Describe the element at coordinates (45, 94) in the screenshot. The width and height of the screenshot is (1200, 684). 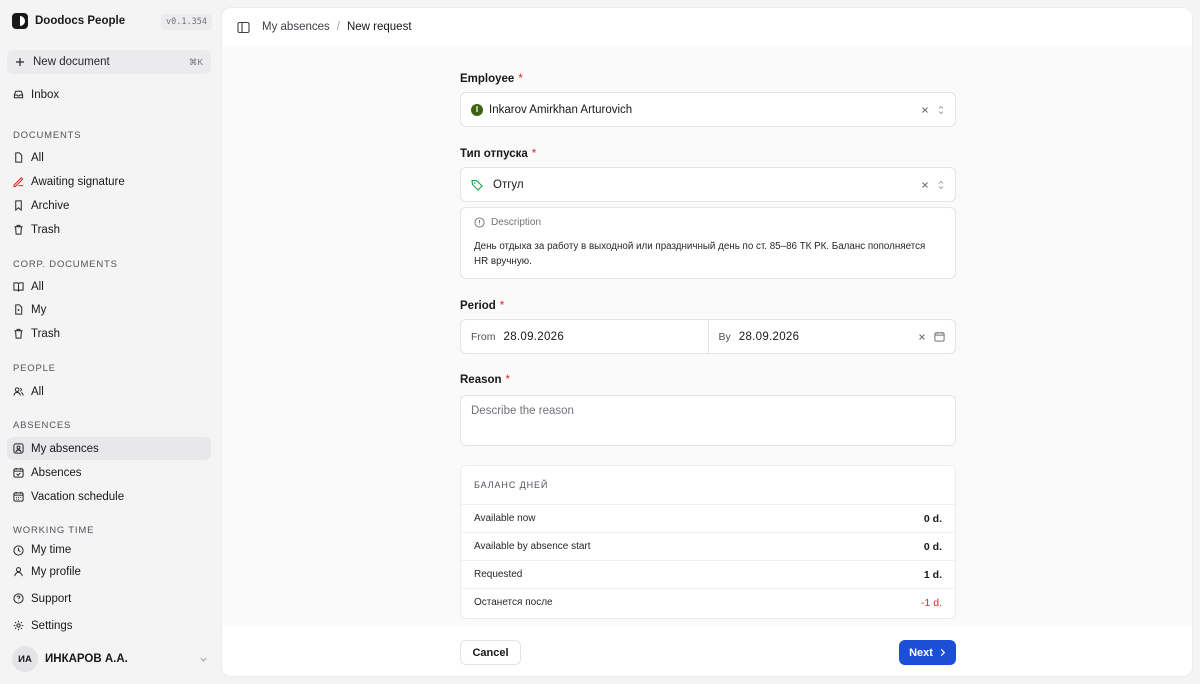
I see `sidebar-item-label: Inbox` at that location.